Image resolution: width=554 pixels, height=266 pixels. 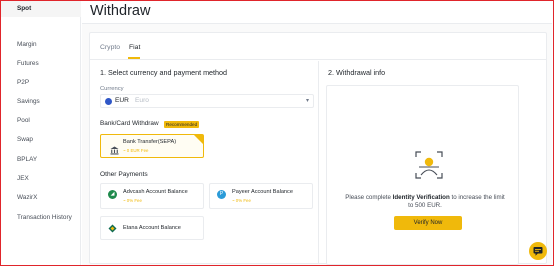 What do you see at coordinates (369, 197) in the screenshot?
I see `verification-message-prefix: Please complete` at bounding box center [369, 197].